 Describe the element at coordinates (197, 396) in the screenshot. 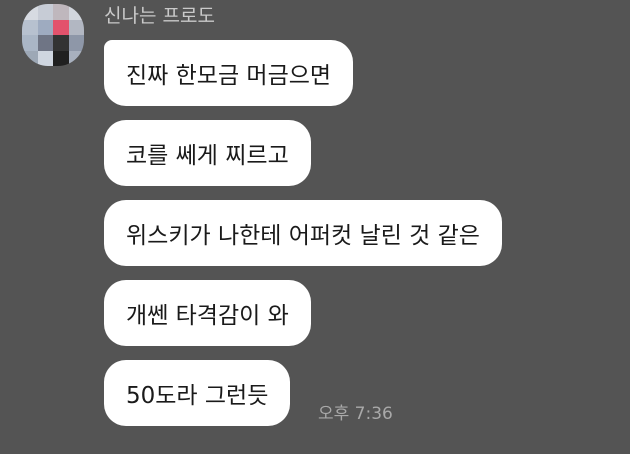

I see `message-text: 50도라 그런듯` at that location.